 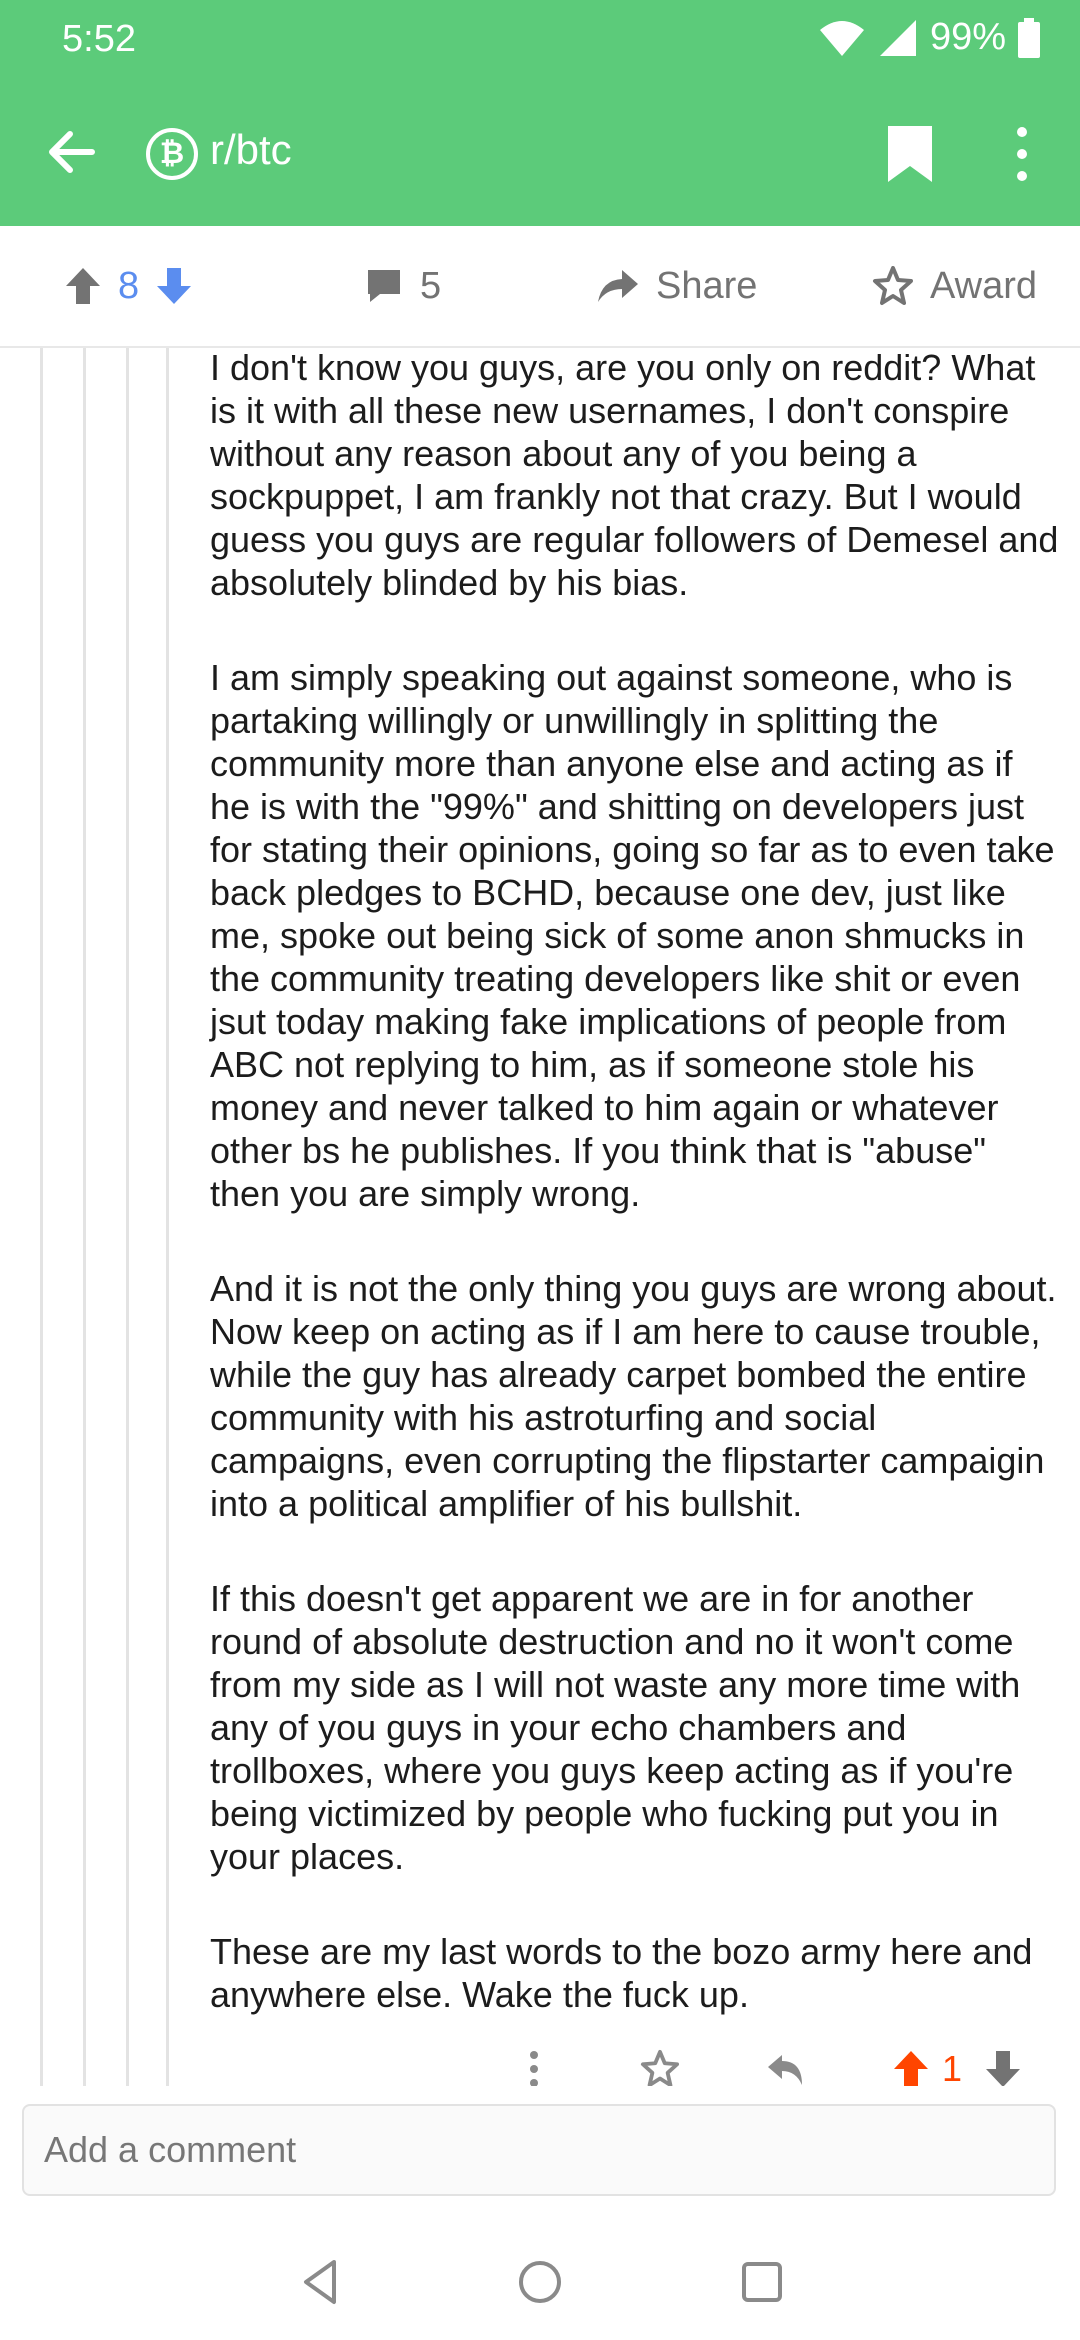 What do you see at coordinates (984, 285) in the screenshot?
I see `award-label: Award` at bounding box center [984, 285].